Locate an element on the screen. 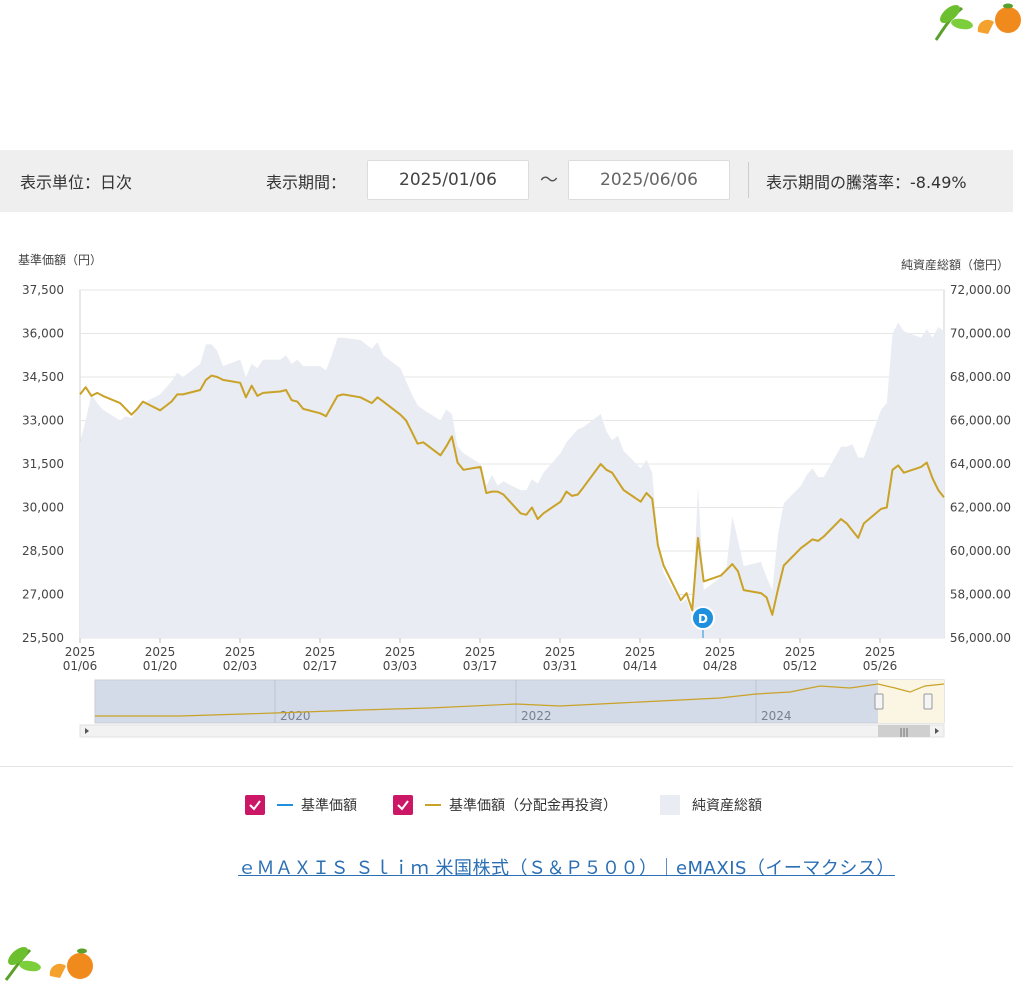 Image resolution: width=1024 pixels, height=985 pixels. legend-item-net-assets: 純資産総額 is located at coordinates (711, 805).